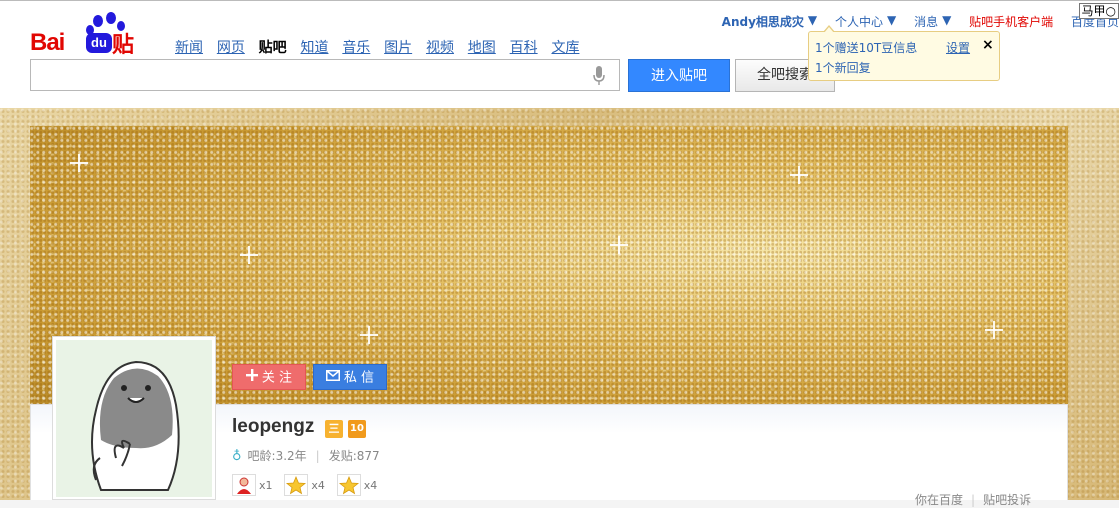 The height and width of the screenshot is (508, 1119). I want to click on avatar-image, so click(134, 418).